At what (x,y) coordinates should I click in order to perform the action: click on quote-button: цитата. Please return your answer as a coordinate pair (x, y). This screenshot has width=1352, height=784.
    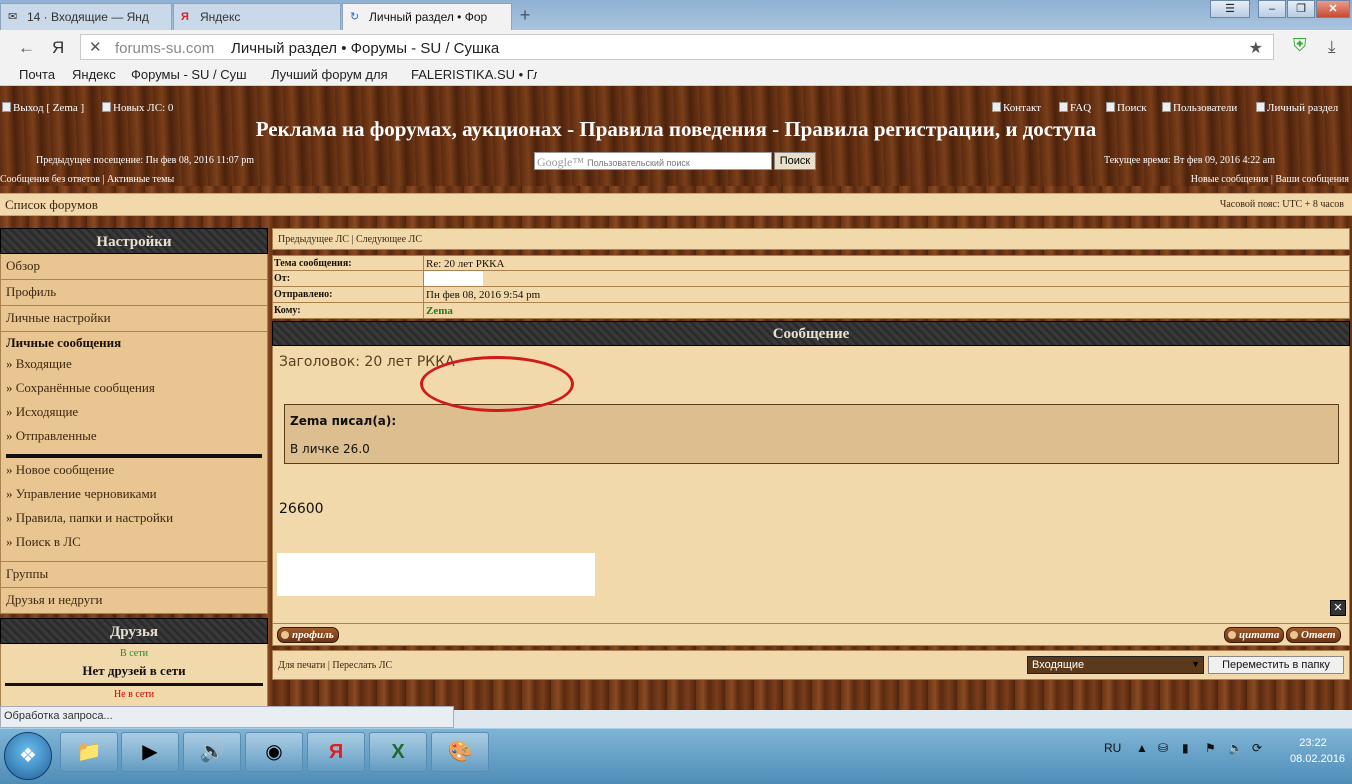
    Looking at the image, I should click on (1254, 635).